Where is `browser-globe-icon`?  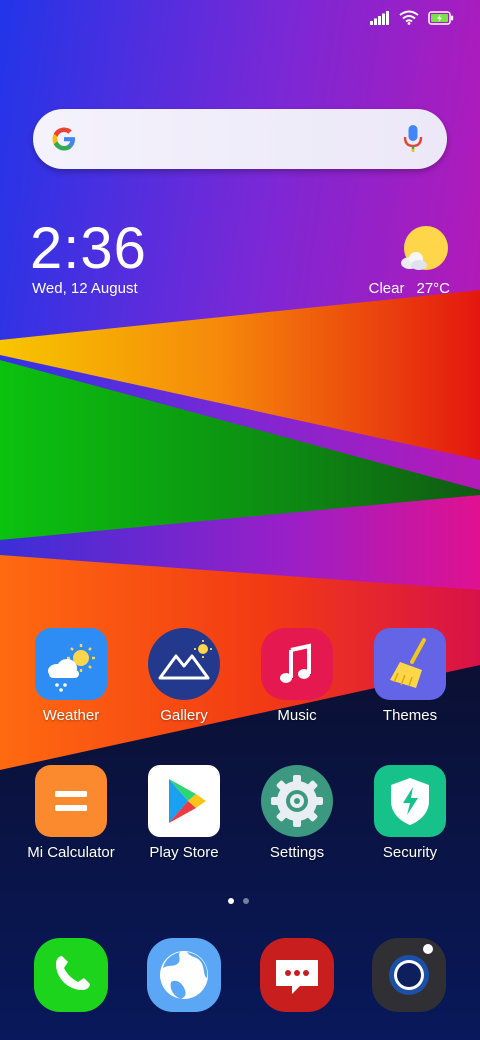 browser-globe-icon is located at coordinates (184, 975).